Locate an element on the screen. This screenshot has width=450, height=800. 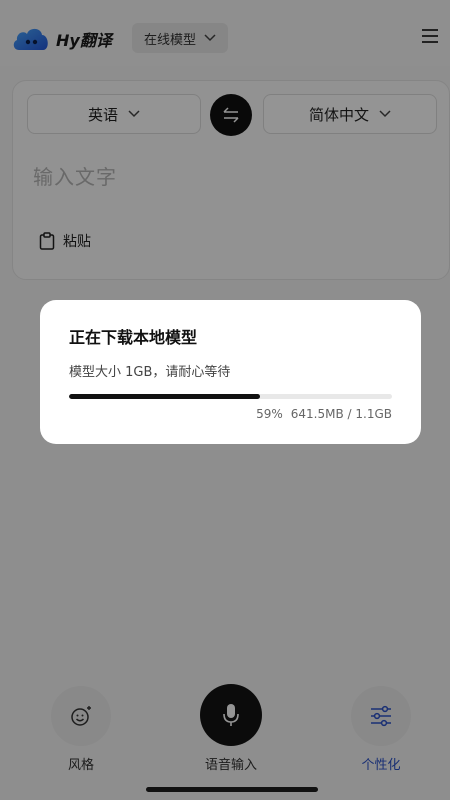
download-size: 641.5MB / 1.1GB is located at coordinates (341, 414).